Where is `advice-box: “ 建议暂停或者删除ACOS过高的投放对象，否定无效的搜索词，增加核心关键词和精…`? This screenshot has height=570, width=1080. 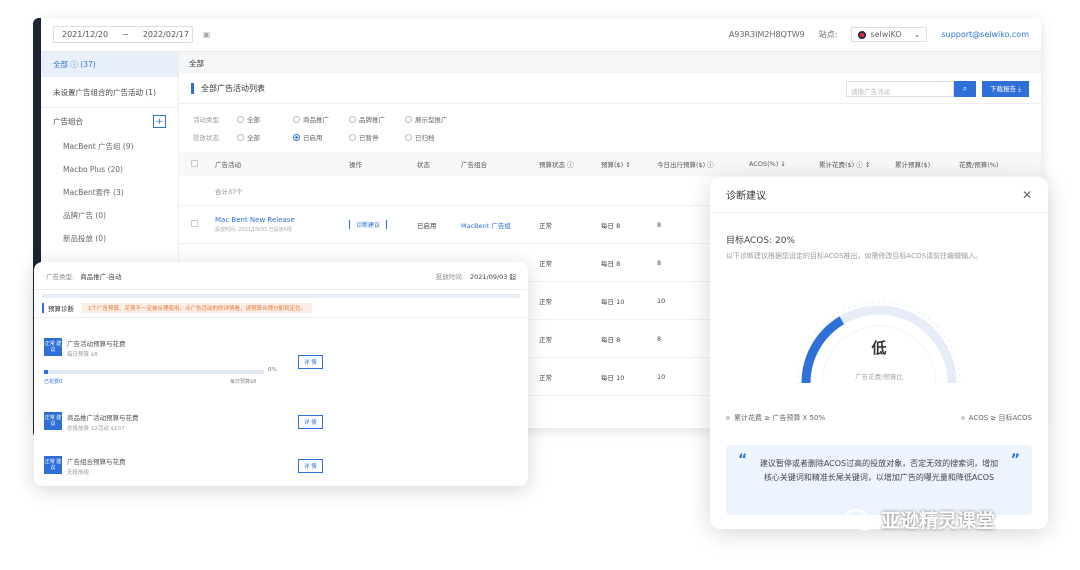
advice-box: “ 建议暂停或者删除ACOS过高的投放对象，否定无效的搜索词，增加核心关键词和精… is located at coordinates (879, 480).